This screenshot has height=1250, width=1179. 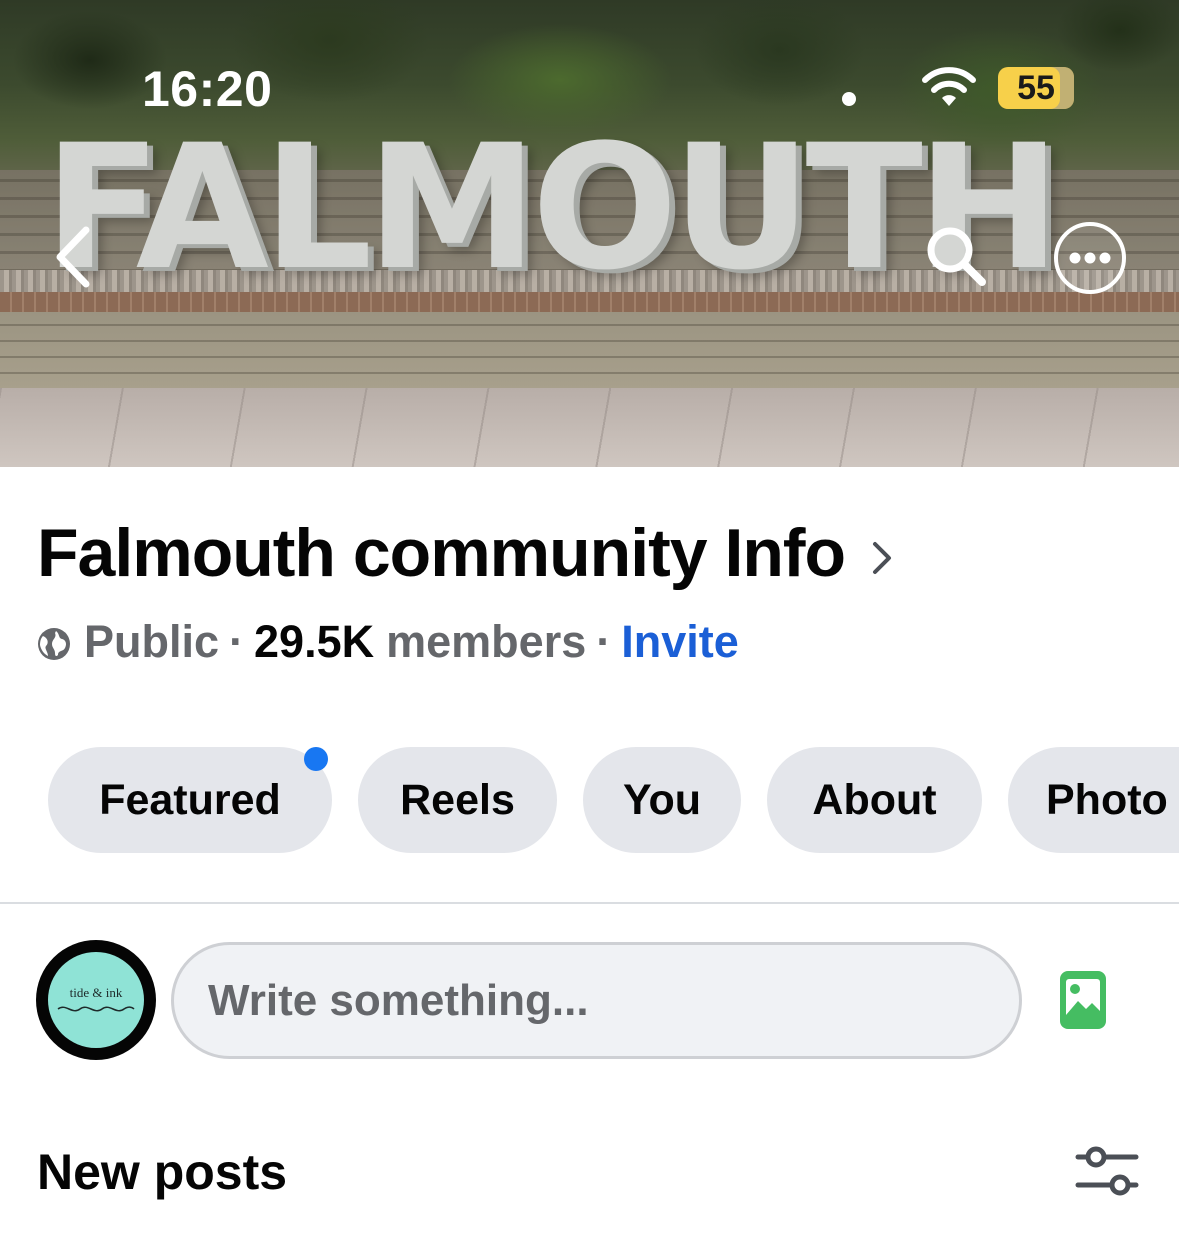 I want to click on status-indicator-dot, so click(x=849, y=99).